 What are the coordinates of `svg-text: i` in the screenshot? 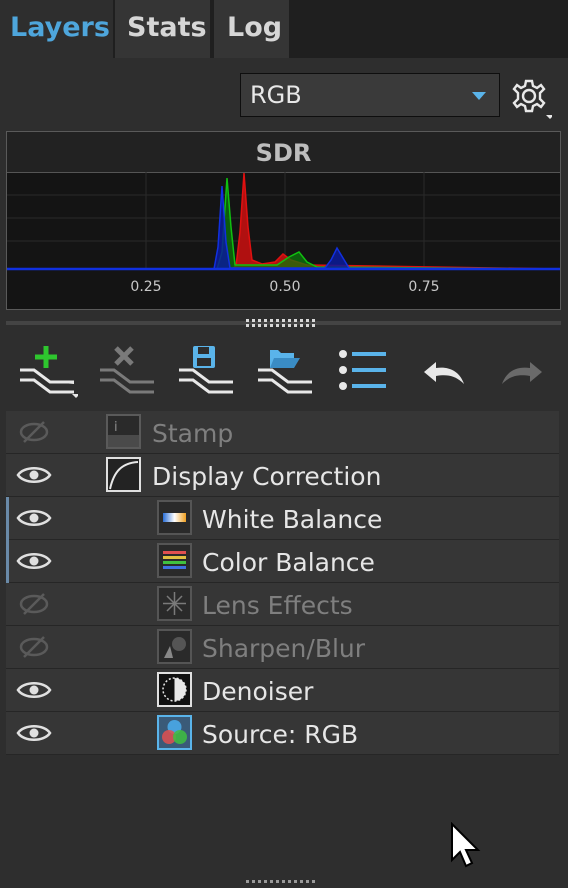 It's located at (116, 427).